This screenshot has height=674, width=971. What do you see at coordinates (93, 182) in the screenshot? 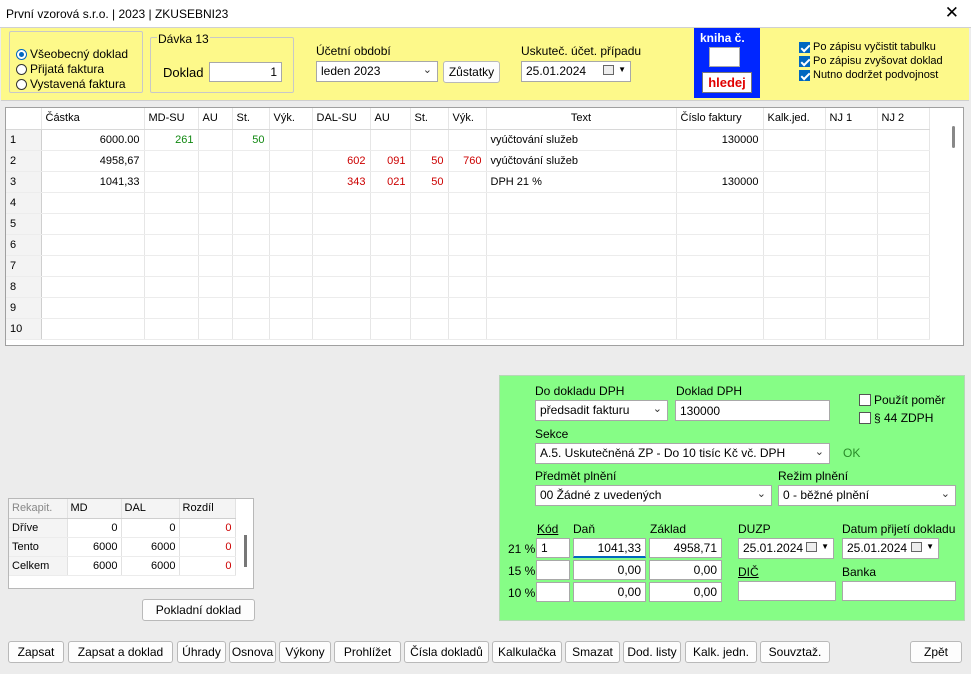
I see `table-cell: 1041,33` at bounding box center [93, 182].